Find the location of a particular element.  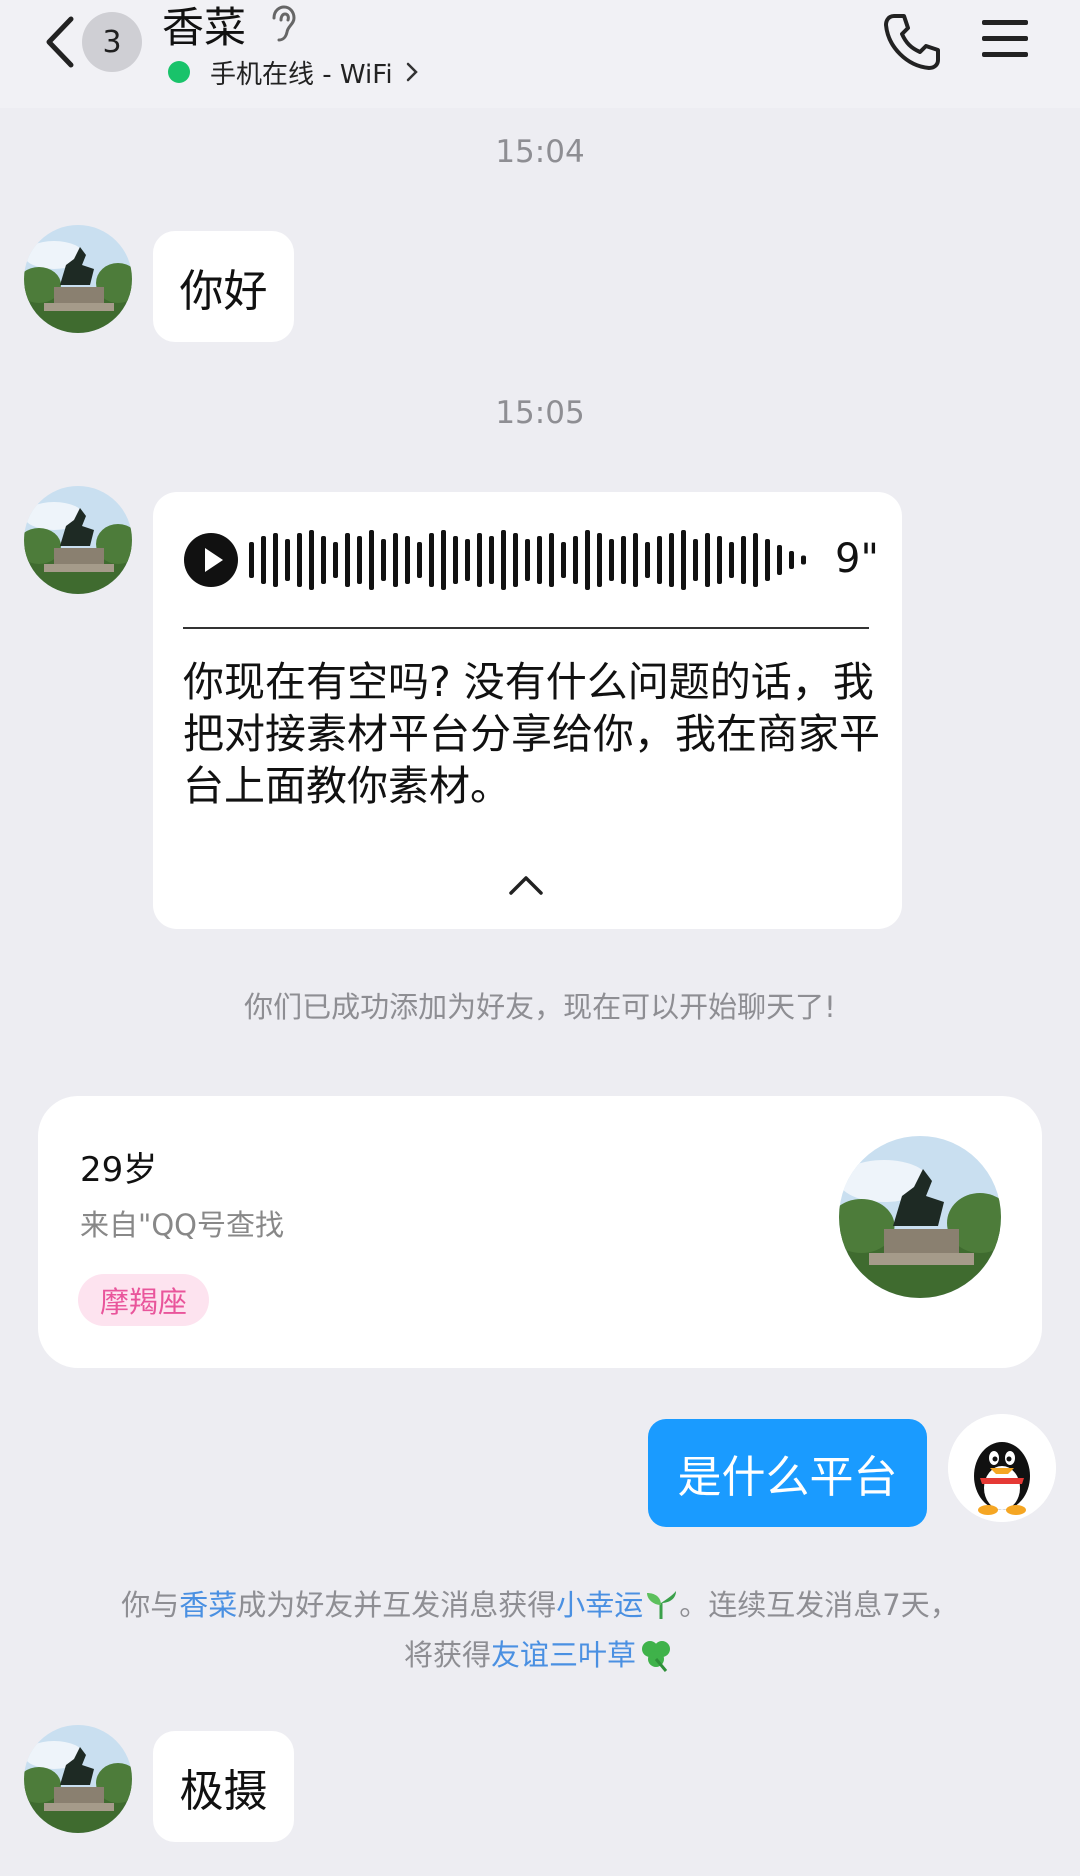

ear-icon is located at coordinates (283, 24).